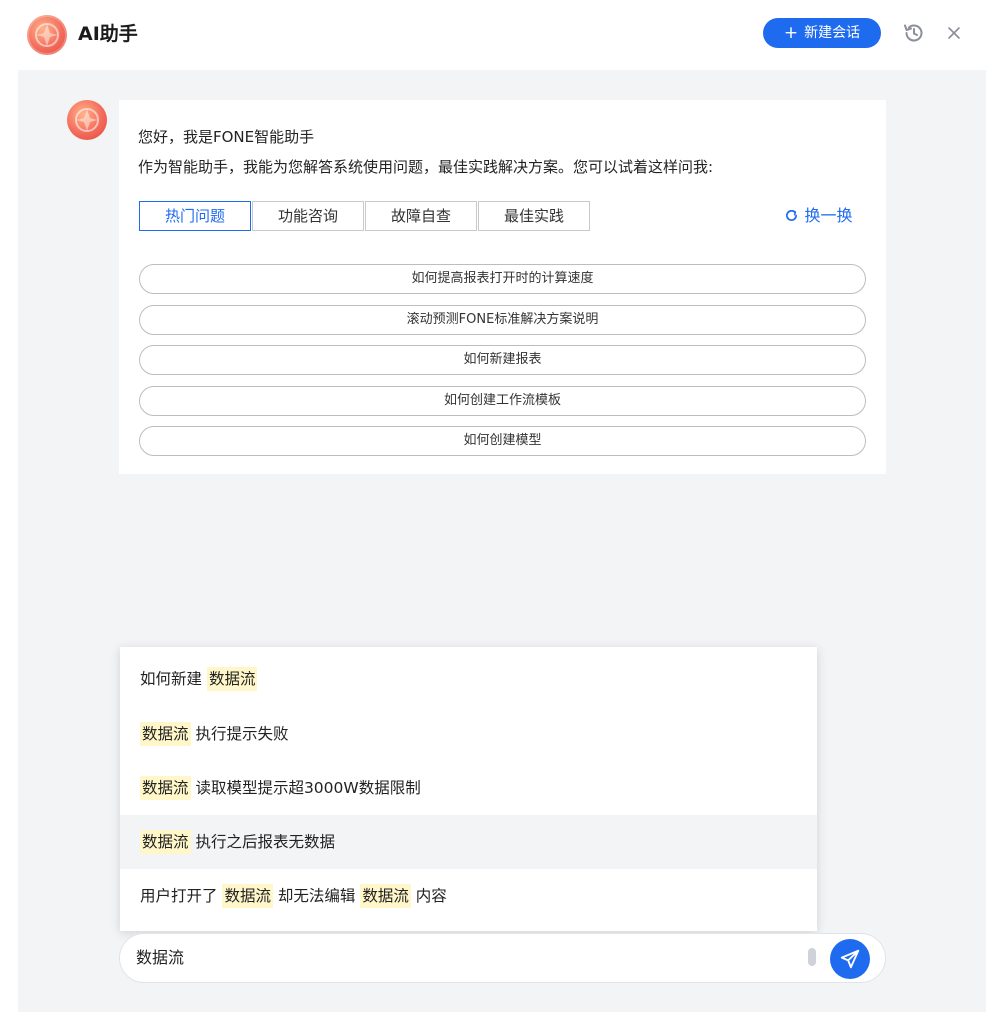  Describe the element at coordinates (502, 319) in the screenshot. I see `question-item: 滚动预测FONE标准解决方案说明` at that location.